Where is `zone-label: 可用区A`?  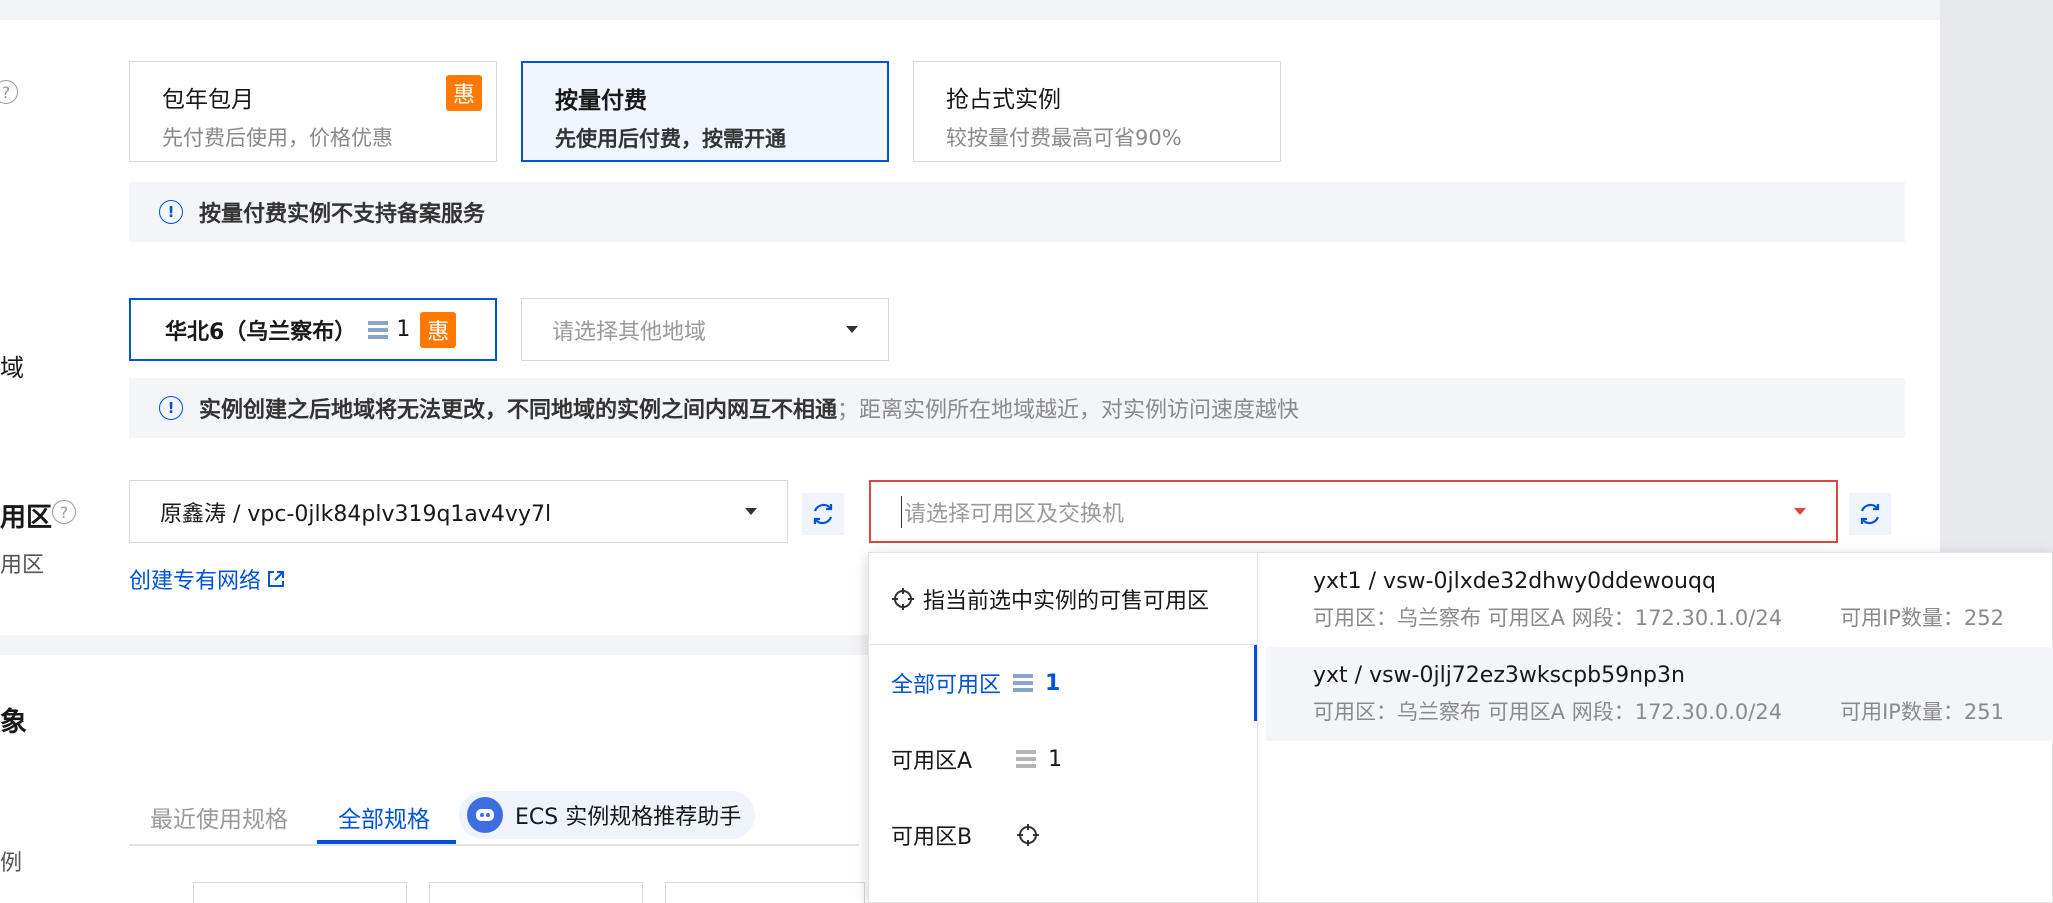
zone-label: 可用区A is located at coordinates (932, 761).